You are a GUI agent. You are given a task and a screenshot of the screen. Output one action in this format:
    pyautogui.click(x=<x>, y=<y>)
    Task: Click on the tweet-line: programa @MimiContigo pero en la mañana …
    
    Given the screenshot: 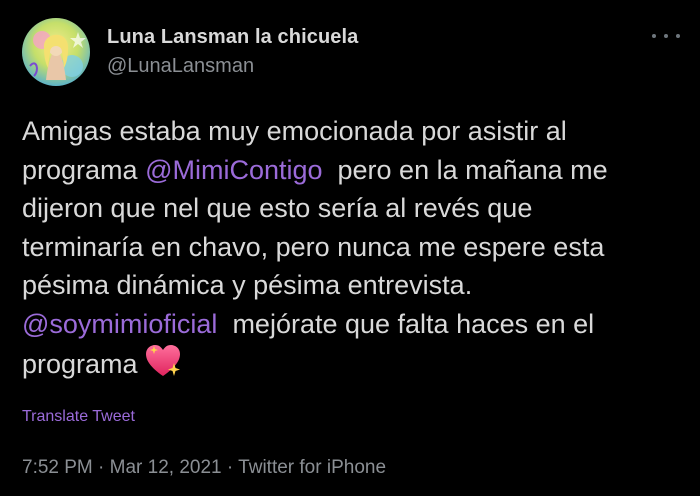 What is the action you would take?
    pyautogui.click(x=352, y=170)
    